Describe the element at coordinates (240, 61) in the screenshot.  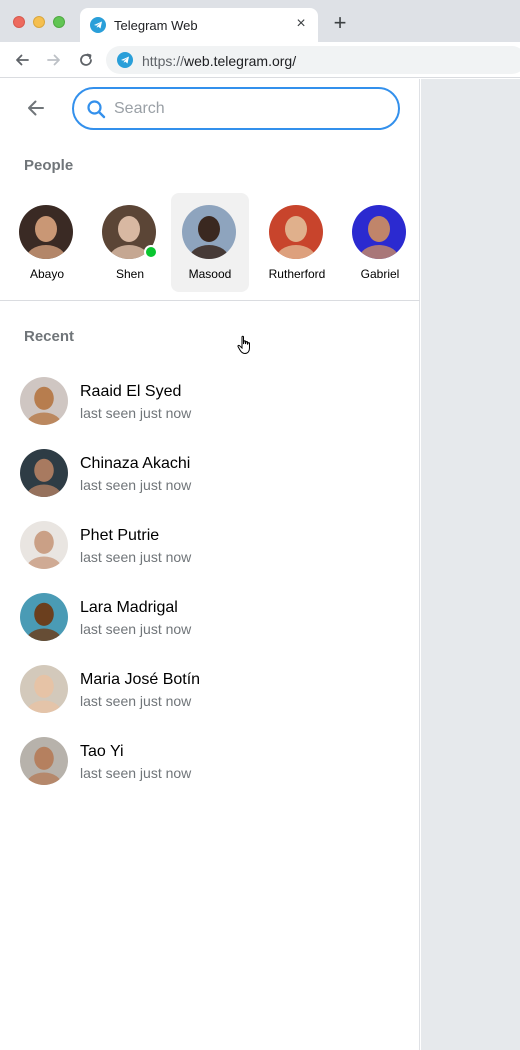
I see `url-host: web.telegram.org/` at that location.